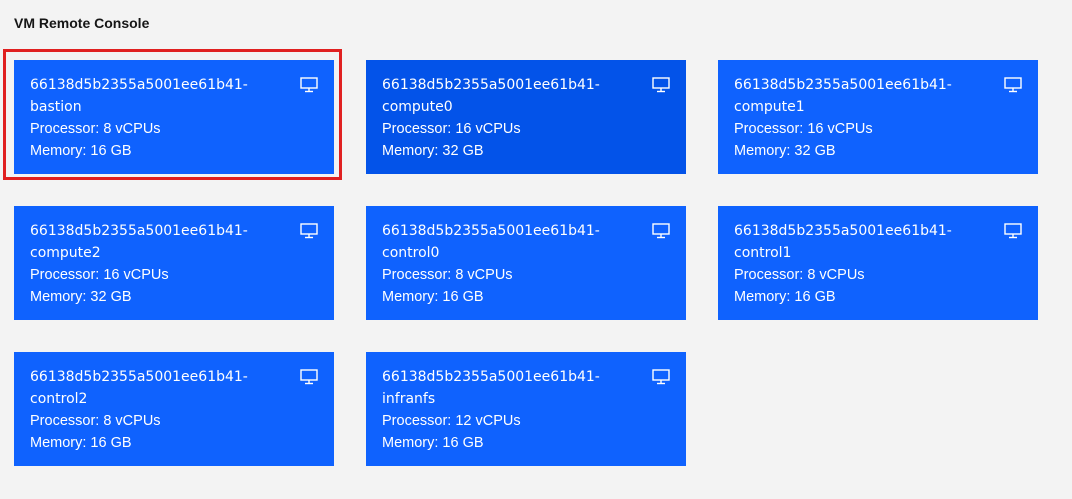  I want to click on vm-name-suffix: bastion, so click(56, 107).